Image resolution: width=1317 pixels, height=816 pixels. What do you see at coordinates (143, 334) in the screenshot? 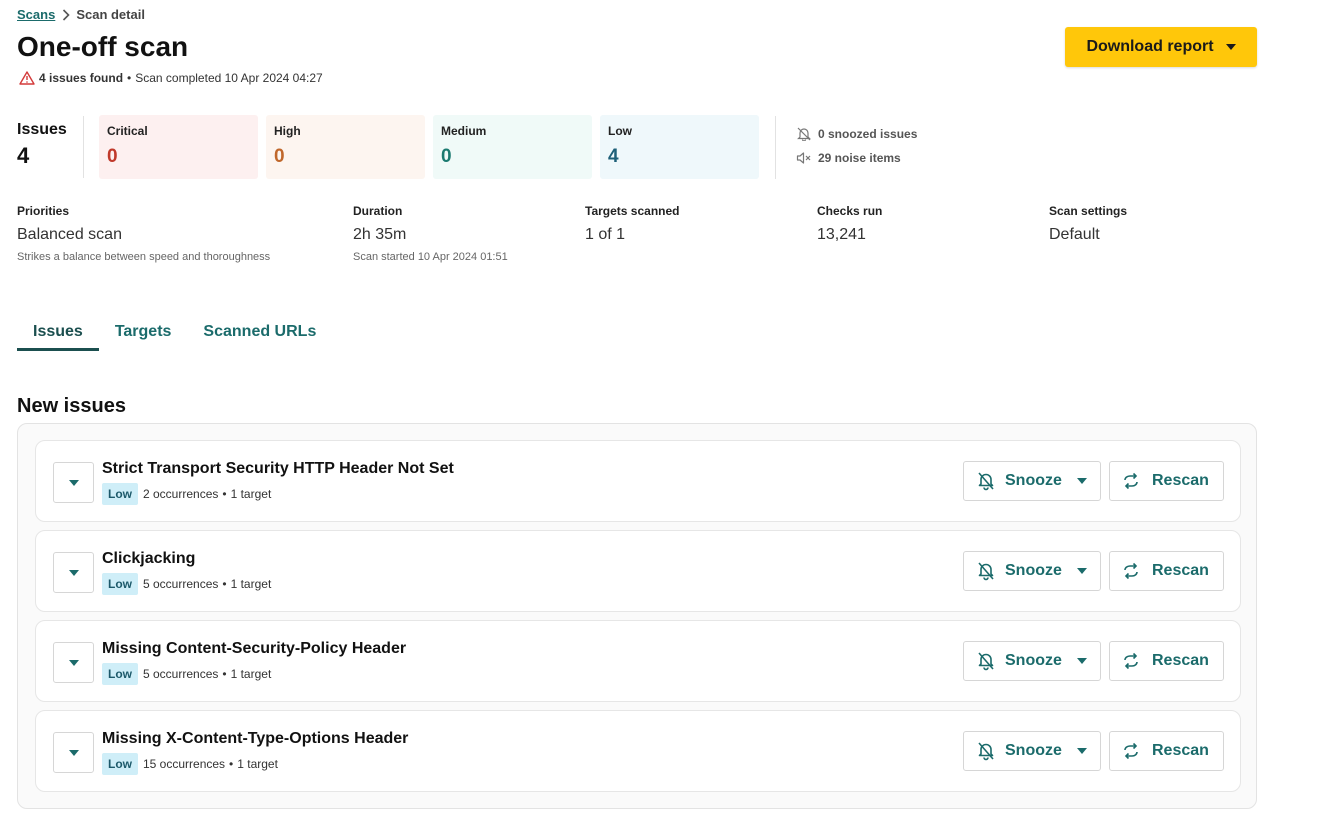
I see `tab-targets: Targets` at bounding box center [143, 334].